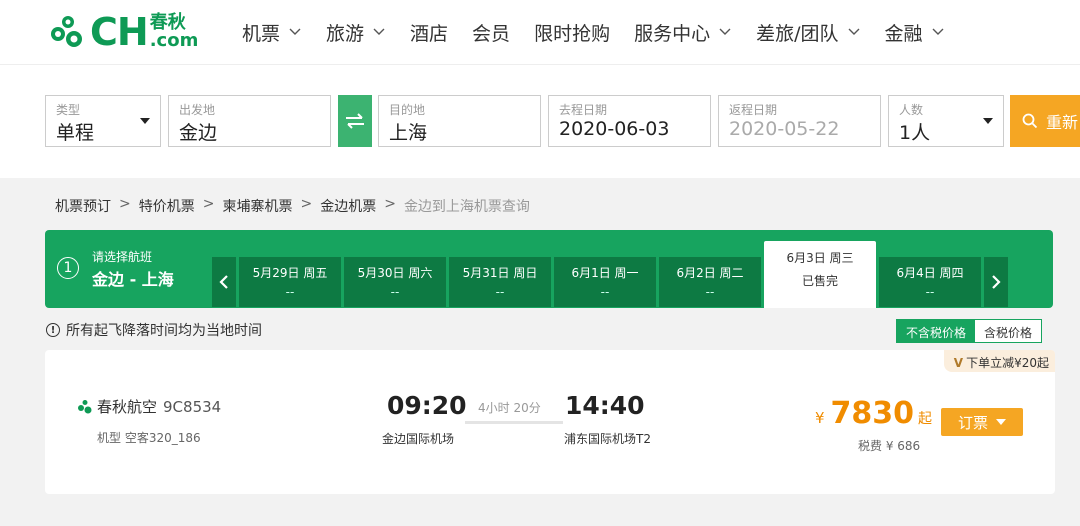 This screenshot has width=1080, height=526. I want to click on swap-arrows-icon, so click(355, 121).